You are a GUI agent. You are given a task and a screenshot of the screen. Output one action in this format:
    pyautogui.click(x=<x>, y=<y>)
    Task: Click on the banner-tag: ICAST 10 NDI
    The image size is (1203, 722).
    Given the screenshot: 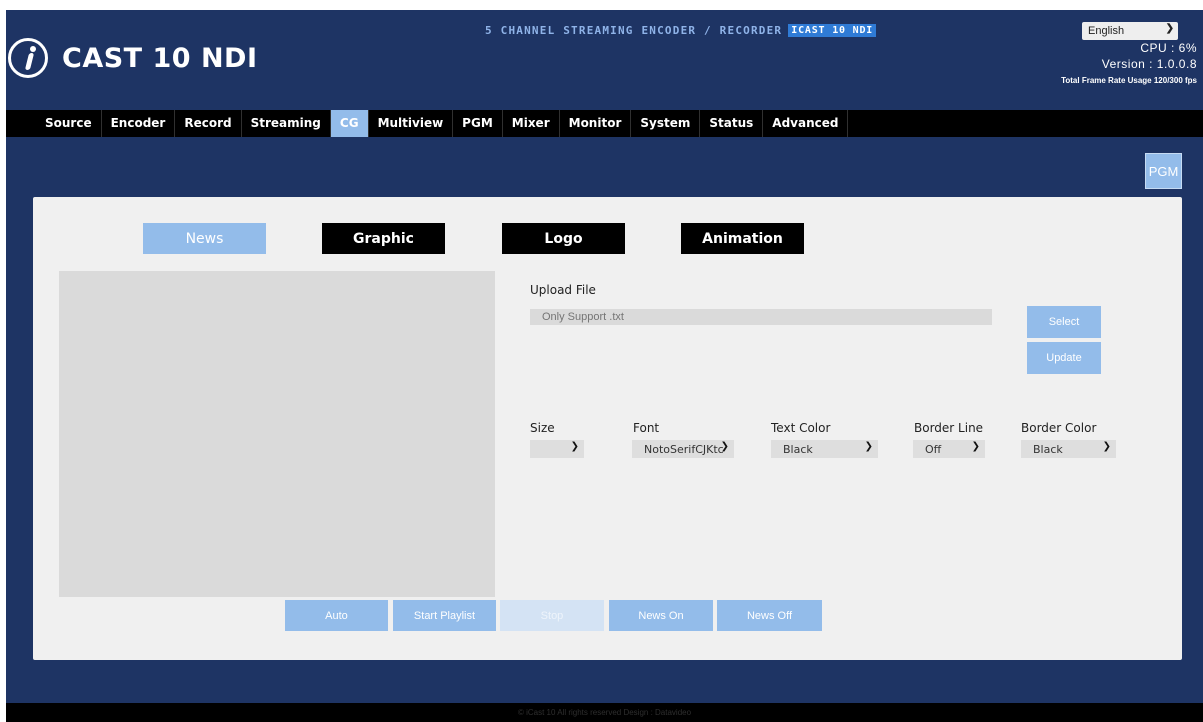 What is the action you would take?
    pyautogui.click(x=832, y=30)
    